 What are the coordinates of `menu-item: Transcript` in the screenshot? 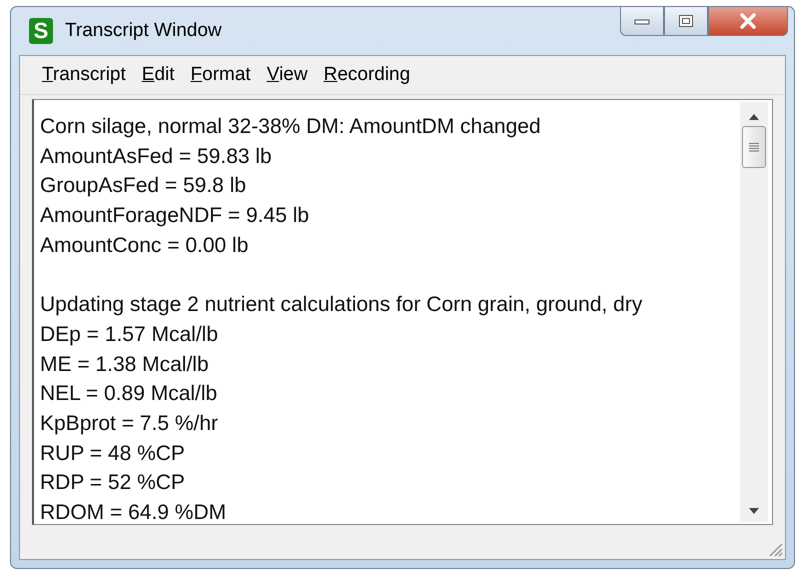 It's located at (84, 75).